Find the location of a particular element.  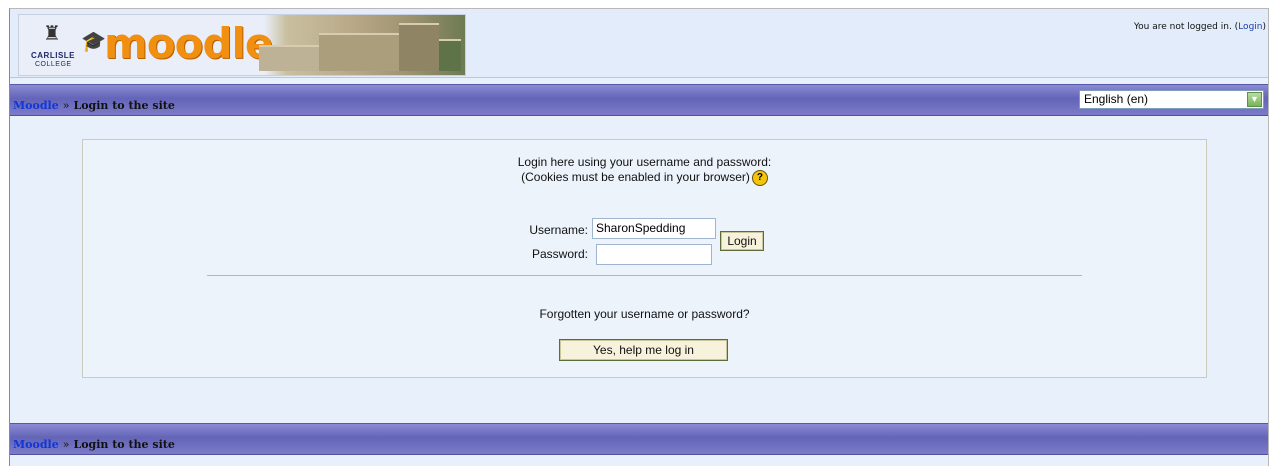

language-selected-value: English (en) is located at coordinates (1116, 99).